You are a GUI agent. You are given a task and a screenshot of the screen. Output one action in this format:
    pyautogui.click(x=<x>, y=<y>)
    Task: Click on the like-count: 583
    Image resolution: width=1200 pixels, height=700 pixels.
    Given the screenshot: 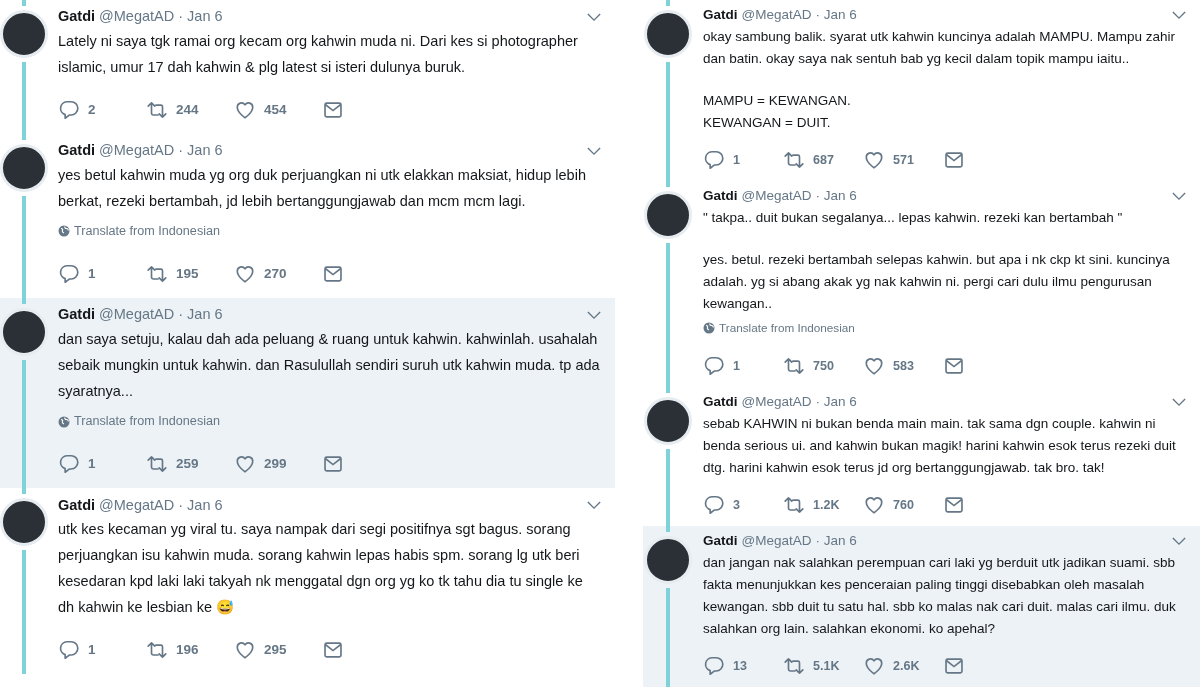 What is the action you would take?
    pyautogui.click(x=903, y=366)
    